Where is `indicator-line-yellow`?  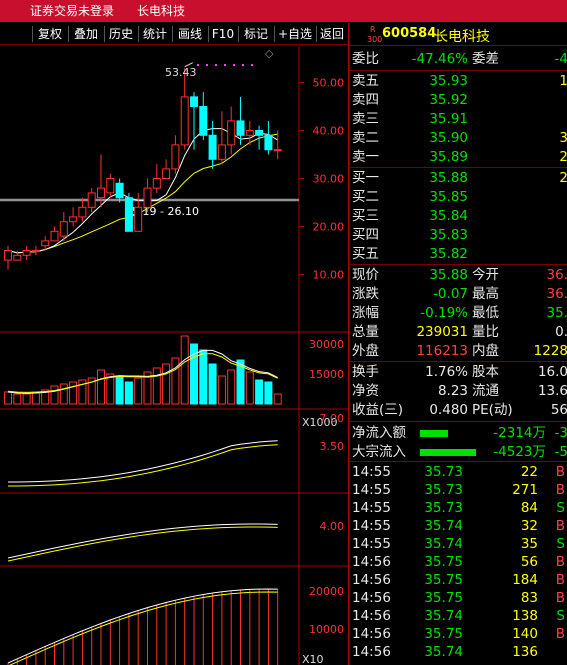
indicator-line-yellow is located at coordinates (142, 465).